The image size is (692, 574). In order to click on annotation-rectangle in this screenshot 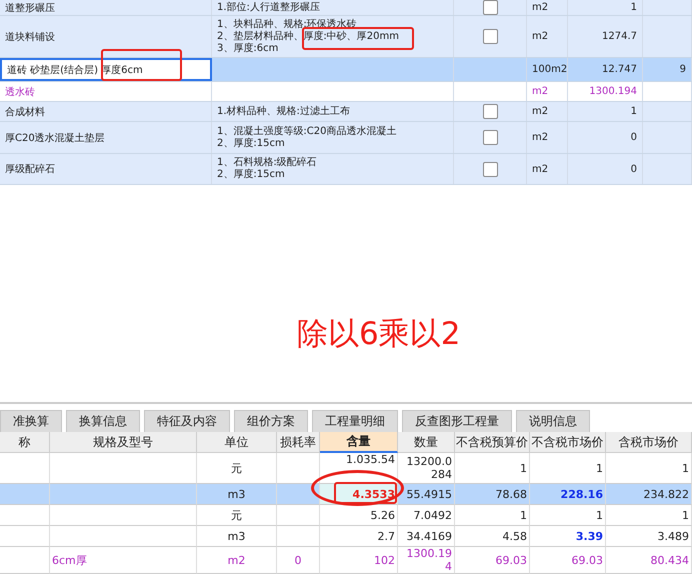, I will do `click(365, 493)`.